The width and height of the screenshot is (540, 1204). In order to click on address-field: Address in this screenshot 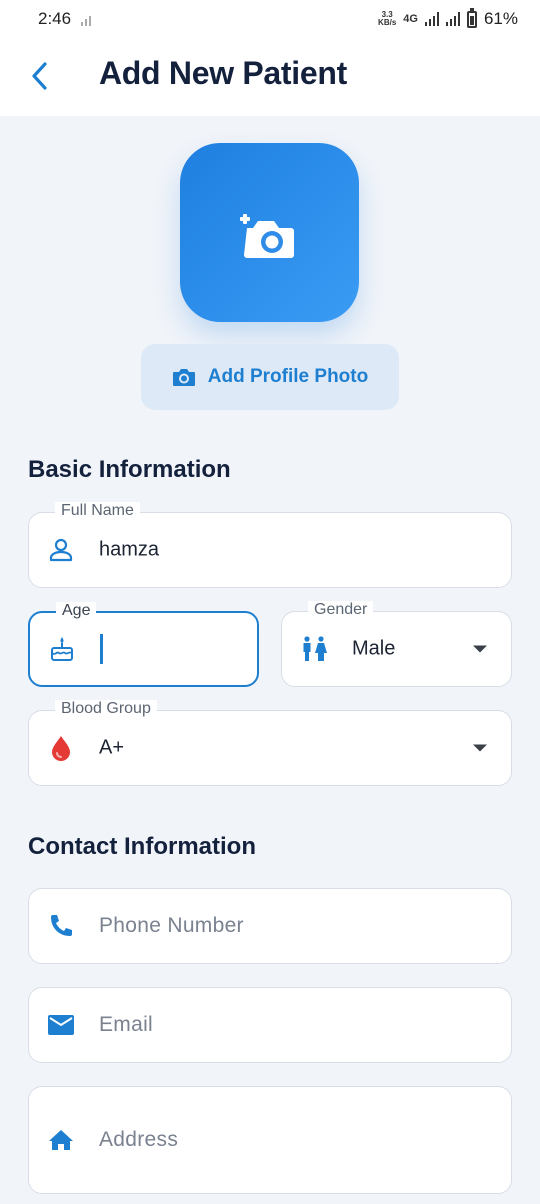, I will do `click(270, 1140)`.